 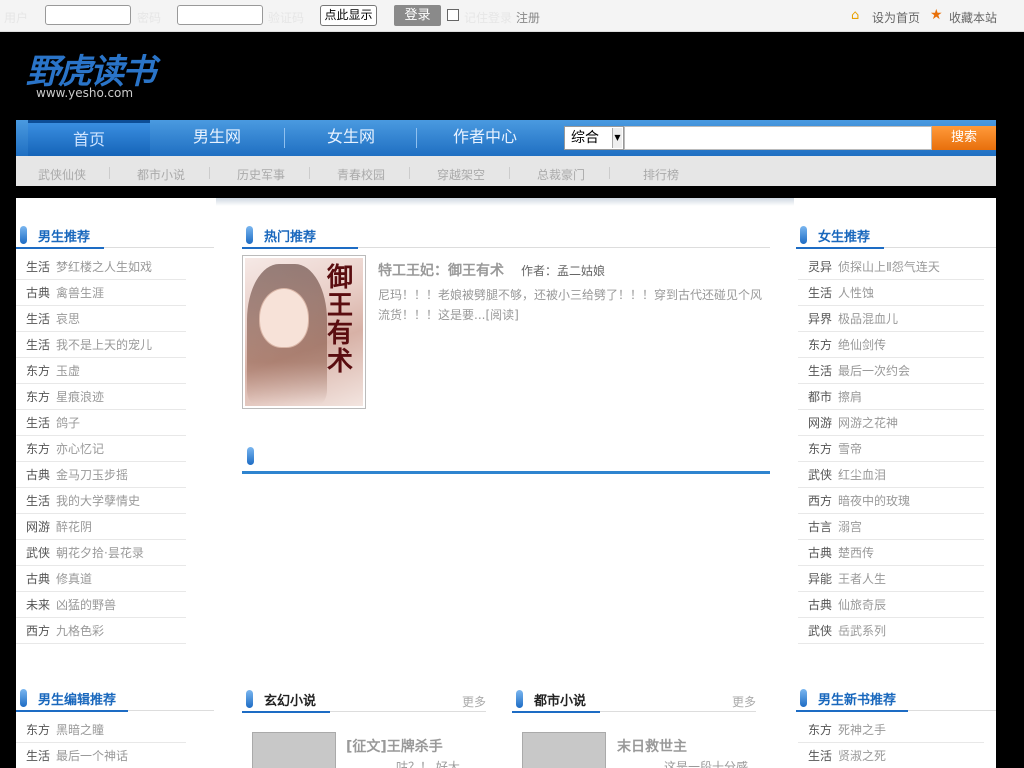 What do you see at coordinates (856, 293) in the screenshot?
I see `item-title: 人性蚀` at bounding box center [856, 293].